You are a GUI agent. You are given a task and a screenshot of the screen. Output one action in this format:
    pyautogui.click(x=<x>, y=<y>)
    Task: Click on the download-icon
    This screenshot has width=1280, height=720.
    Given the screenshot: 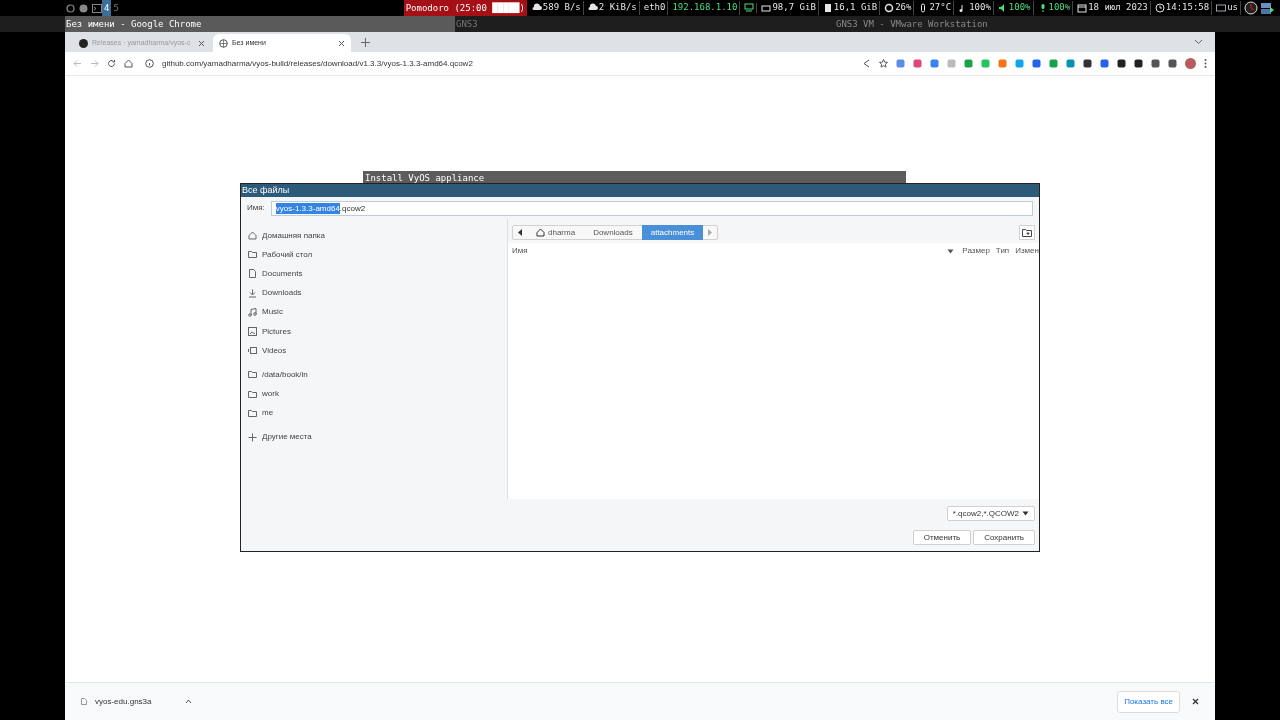 What is the action you would take?
    pyautogui.click(x=252, y=293)
    